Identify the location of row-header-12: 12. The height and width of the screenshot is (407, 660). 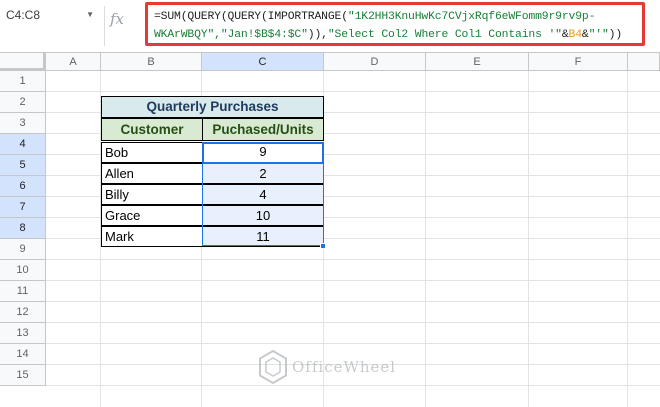
(23, 312).